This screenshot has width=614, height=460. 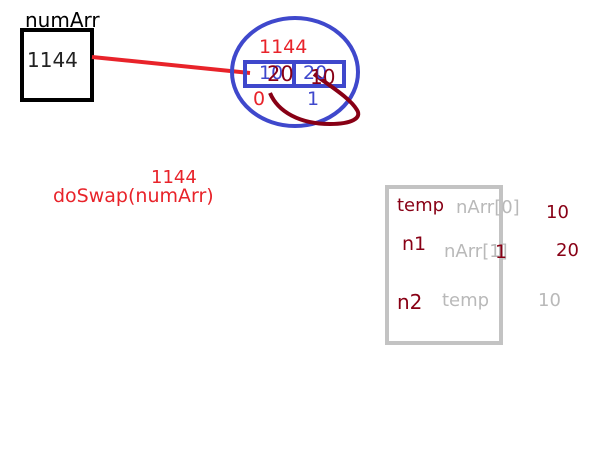 I want to click on frame-extra-1: 1, so click(x=501, y=252).